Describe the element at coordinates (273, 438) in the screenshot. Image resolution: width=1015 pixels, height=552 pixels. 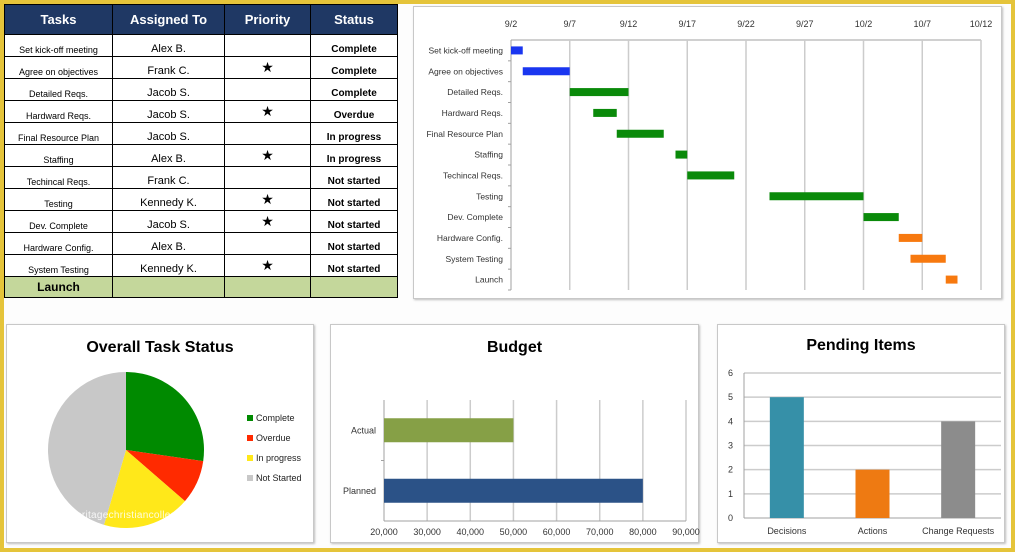
I see `legend-label: Overdue` at that location.